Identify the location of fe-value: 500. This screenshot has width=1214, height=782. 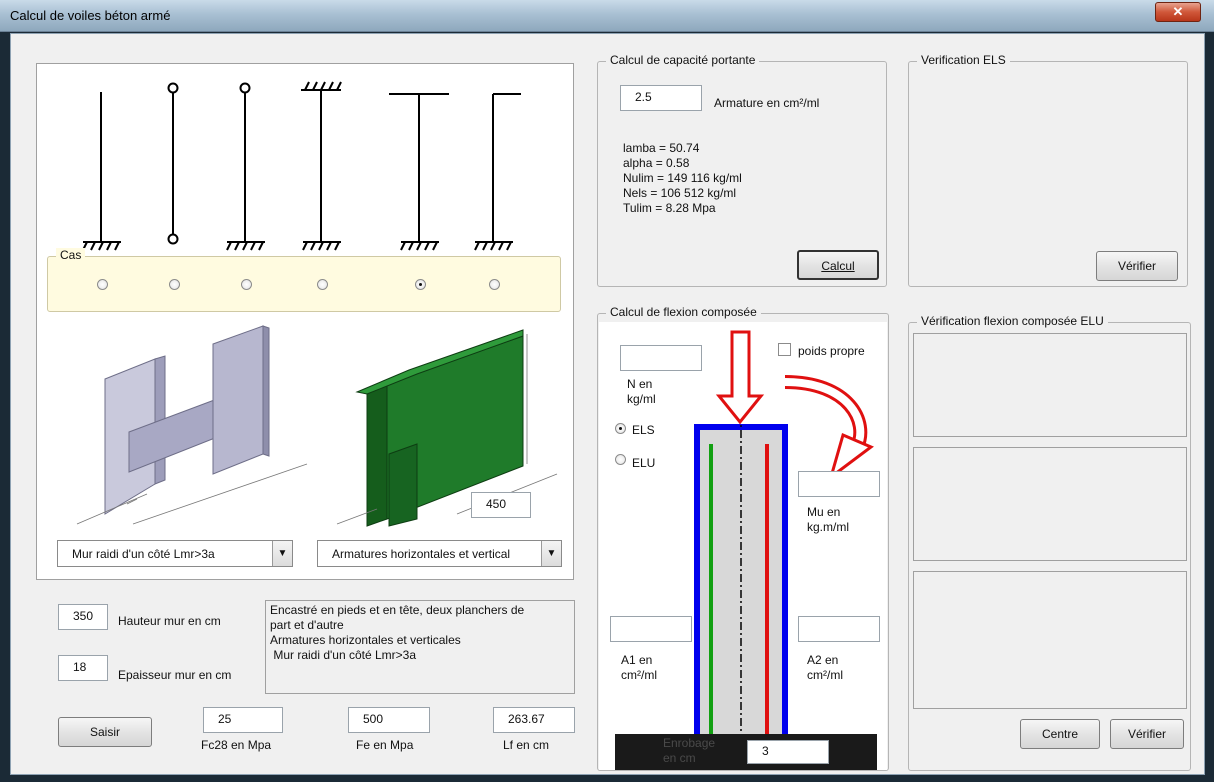
(373, 719).